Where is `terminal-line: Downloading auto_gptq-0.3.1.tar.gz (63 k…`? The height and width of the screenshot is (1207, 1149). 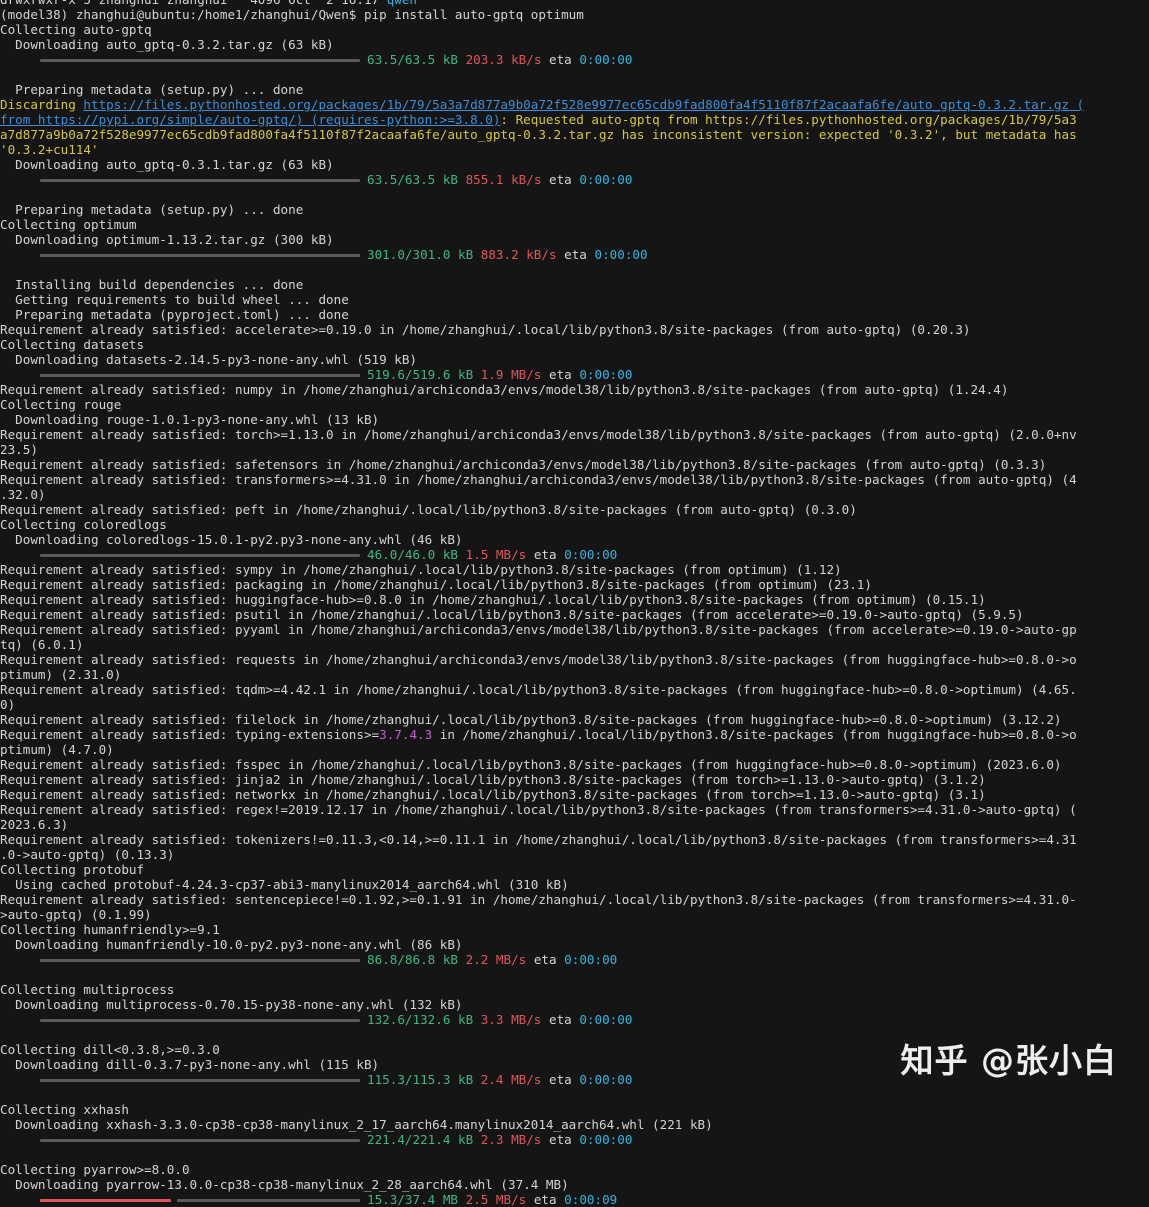 terminal-line: Downloading auto_gptq-0.3.1.tar.gz (63 k… is located at coordinates (574, 164).